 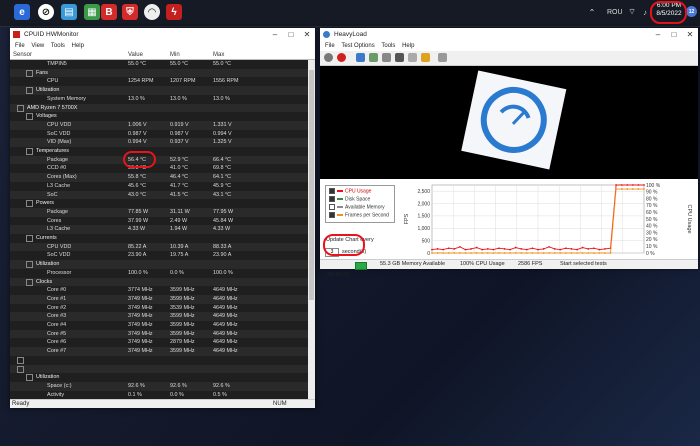 What do you see at coordinates (159, 177) in the screenshot?
I see `sensor-row: Cores (Max) 55.8 °C 46.4 °C 64.1 °C` at bounding box center [159, 177].